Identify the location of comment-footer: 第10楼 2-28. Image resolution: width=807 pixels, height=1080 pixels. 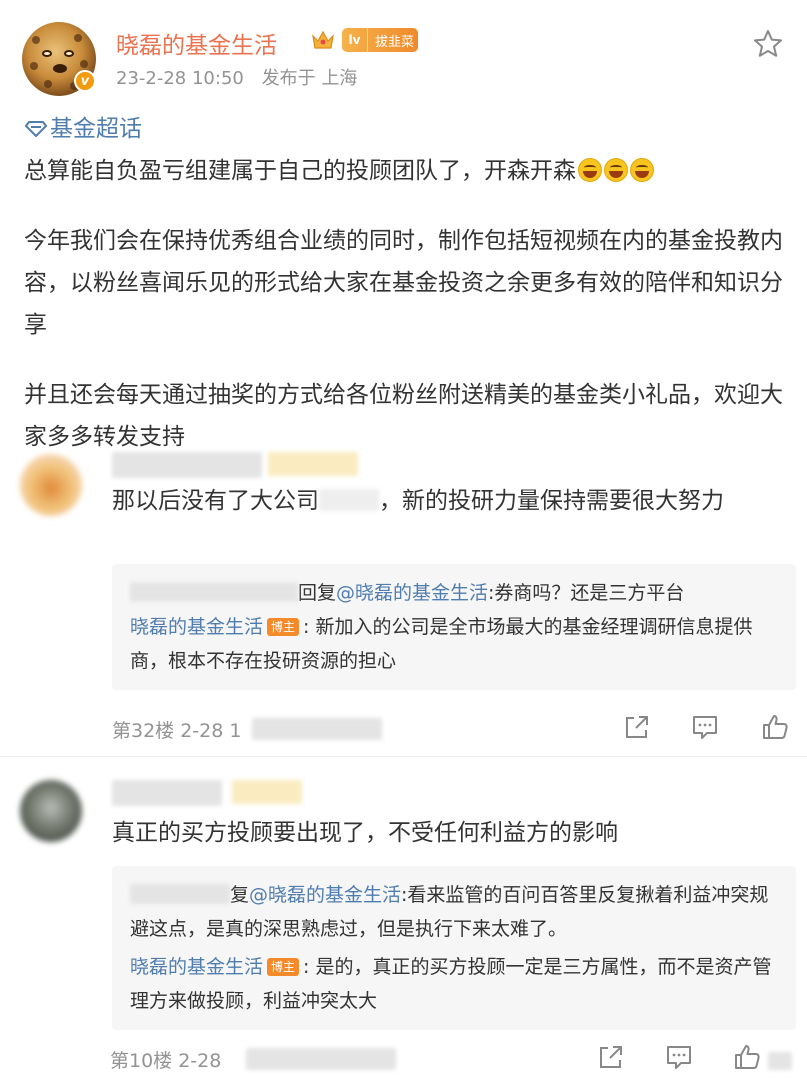
(455, 1058).